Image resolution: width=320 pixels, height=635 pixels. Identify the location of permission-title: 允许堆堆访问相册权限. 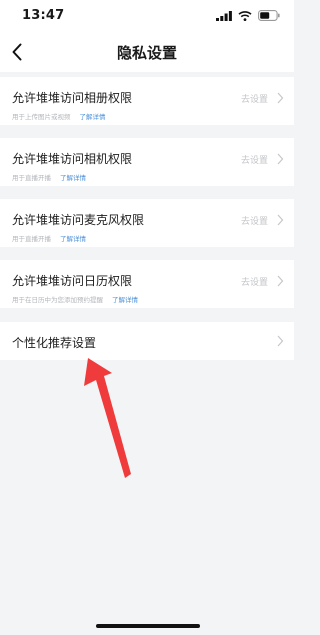
(72, 98).